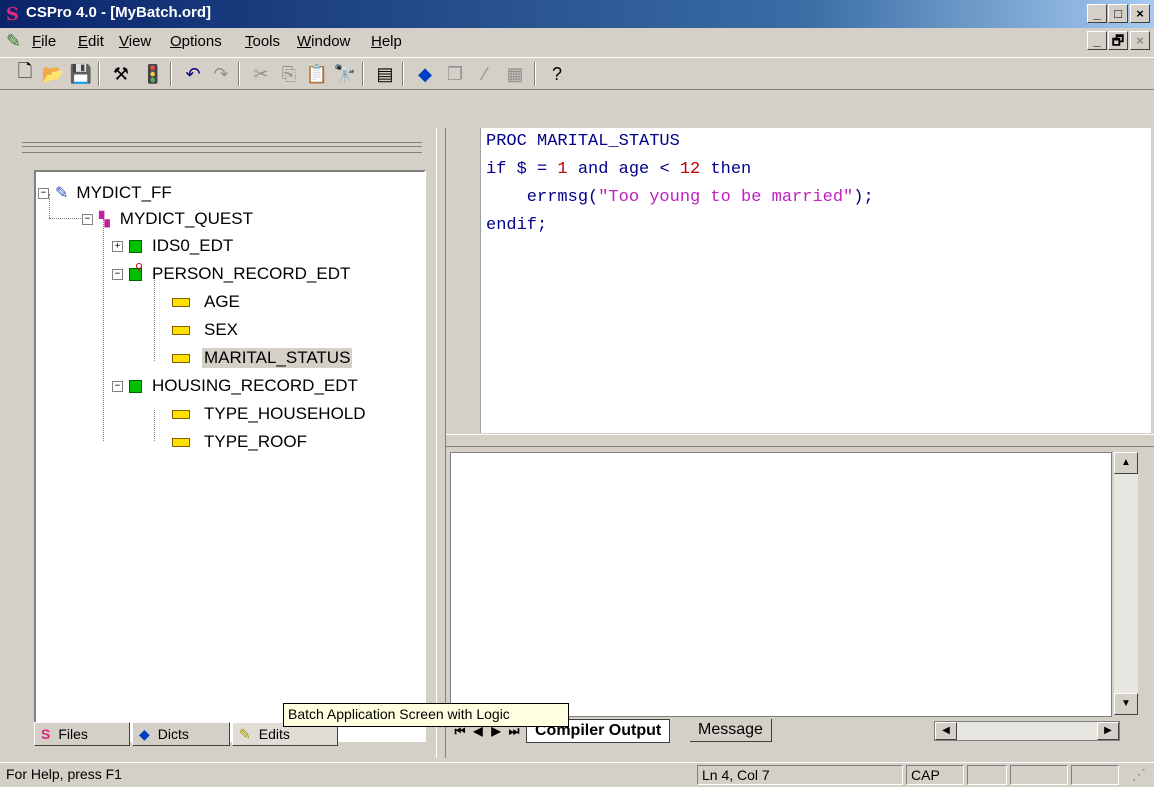 This screenshot has width=1154, height=787. Describe the element at coordinates (935, 775) in the screenshot. I see `caps-indicator: CAP` at that location.